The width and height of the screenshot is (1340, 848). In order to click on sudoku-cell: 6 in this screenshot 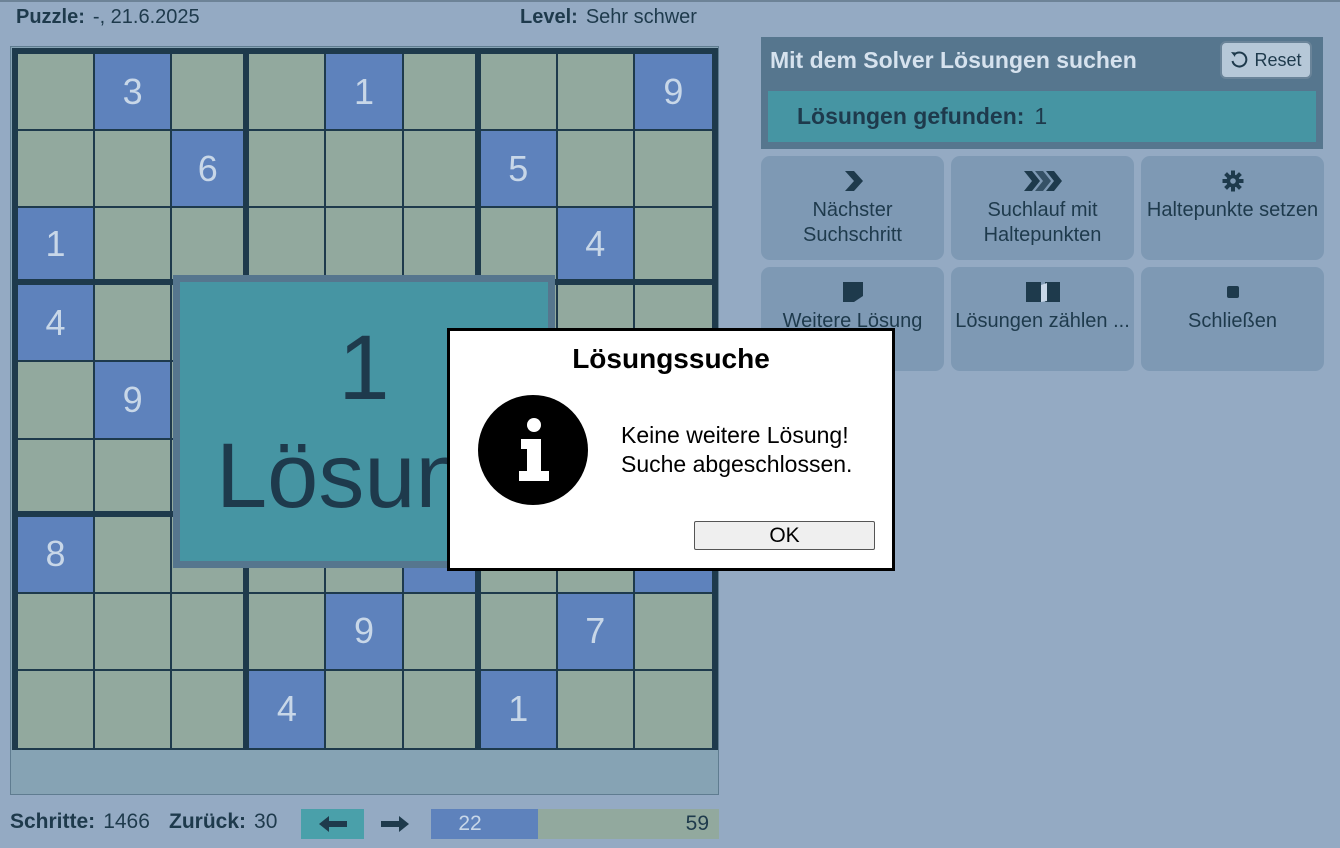, I will do `click(211, 170)`.